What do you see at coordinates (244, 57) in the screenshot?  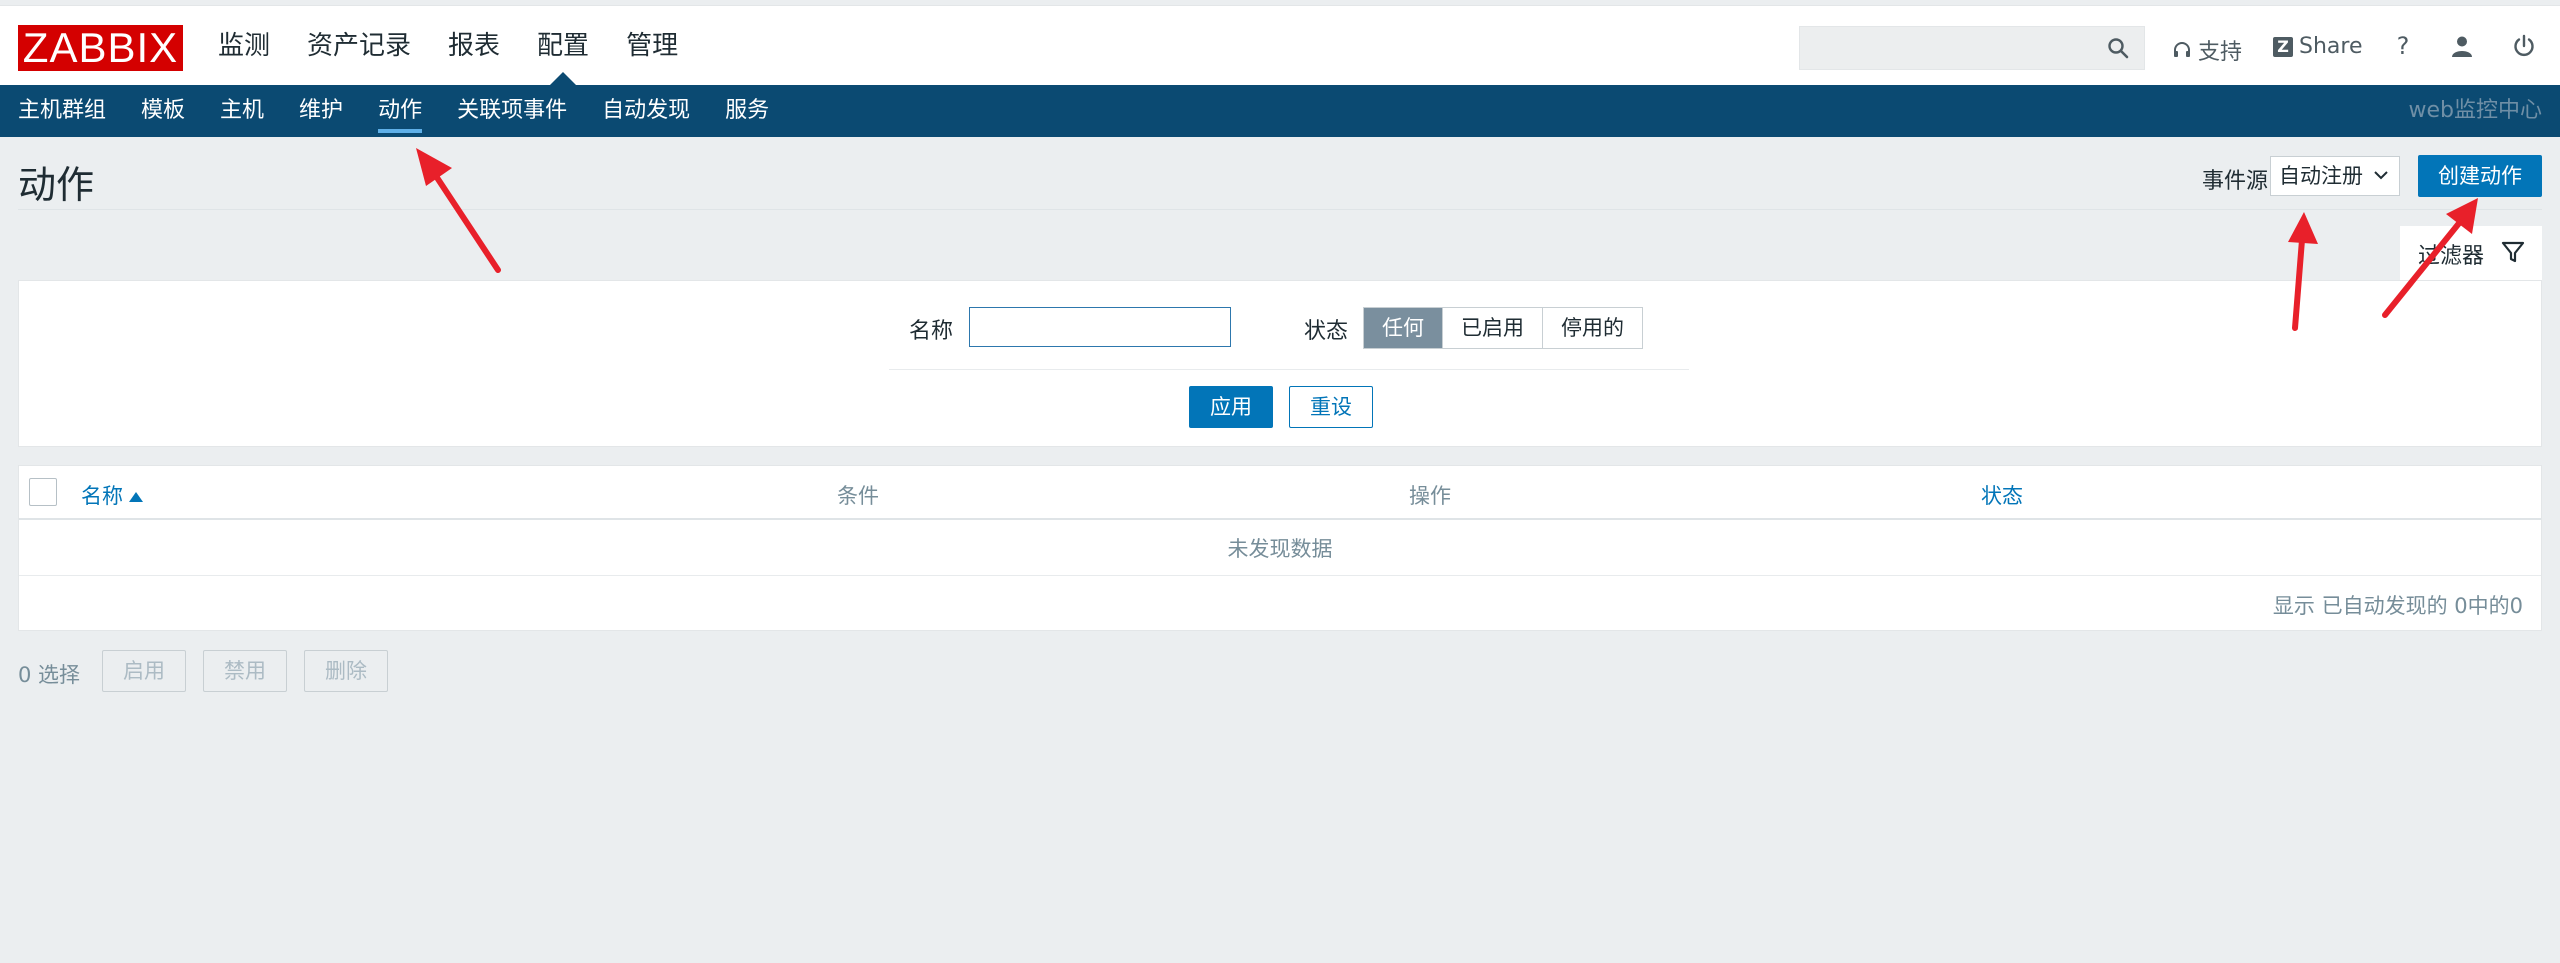 I see `main-nav-monitoring: 监测` at bounding box center [244, 57].